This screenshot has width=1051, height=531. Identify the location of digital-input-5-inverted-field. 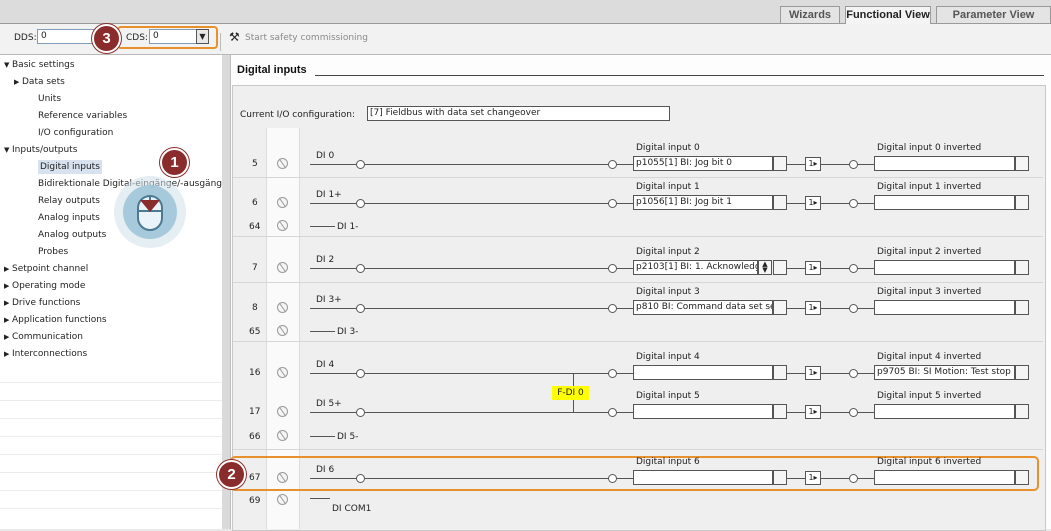
(944, 411).